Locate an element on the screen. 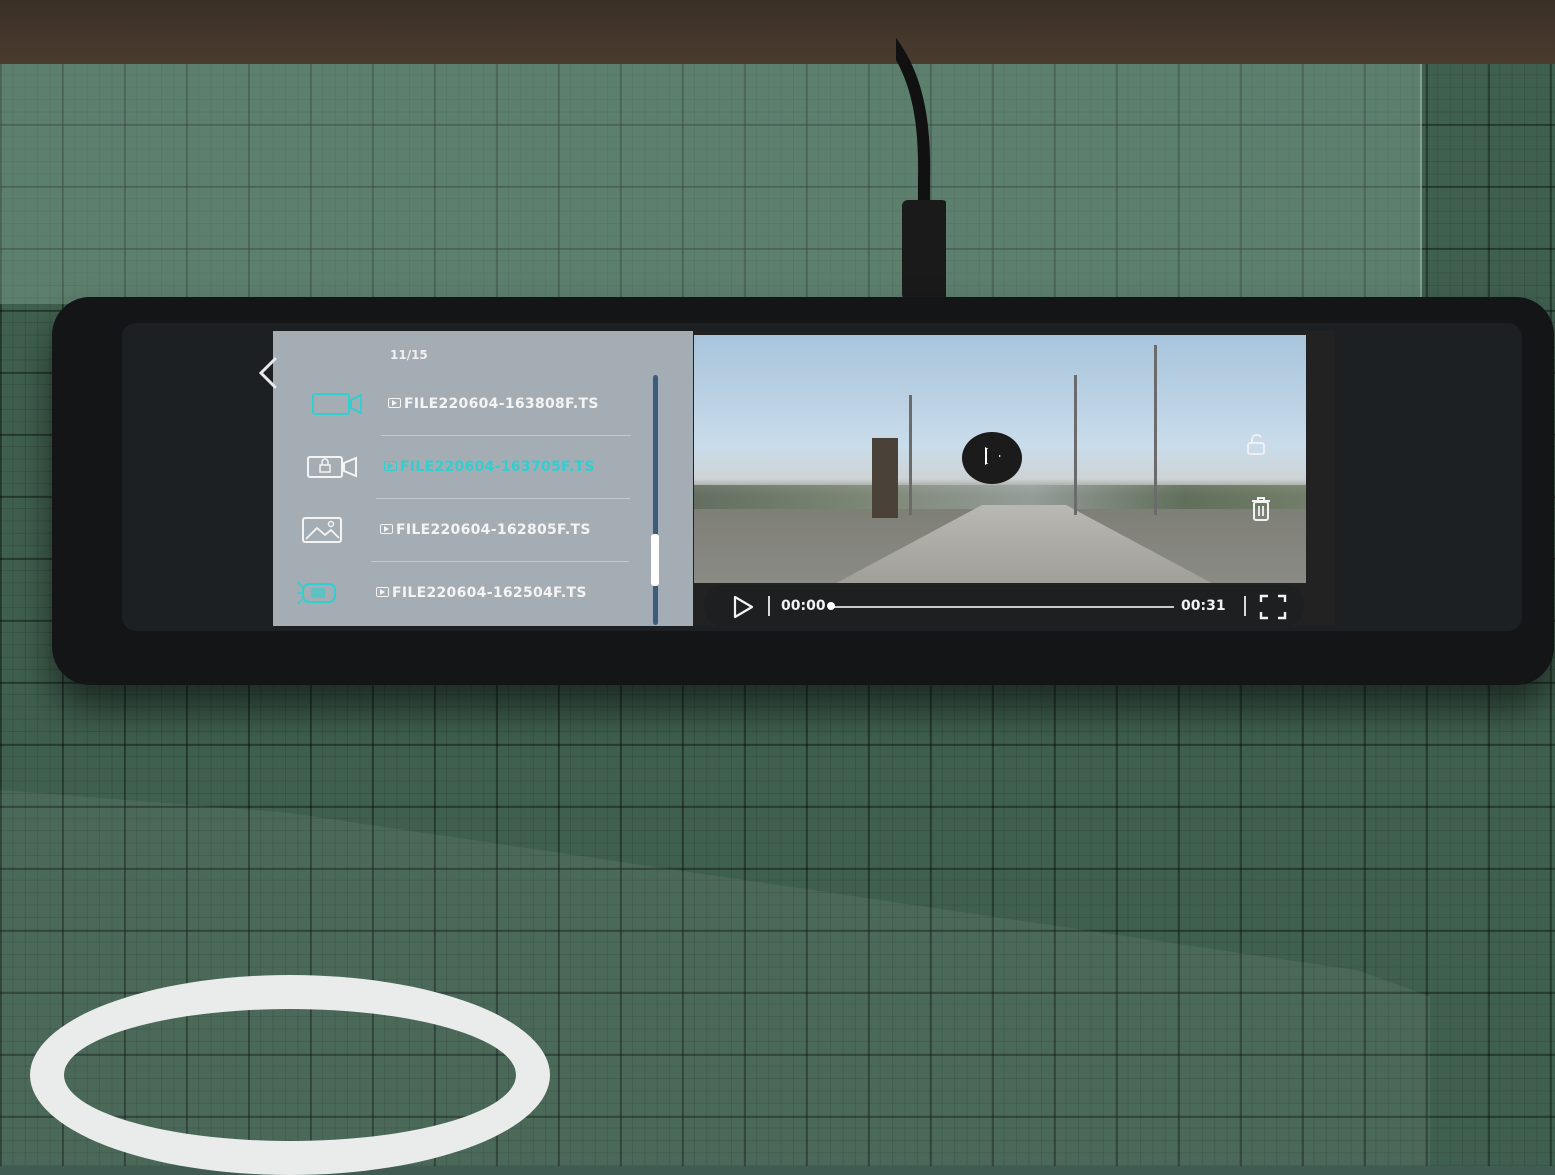  file-name: FILE220604-163808F.TS is located at coordinates (493, 404).